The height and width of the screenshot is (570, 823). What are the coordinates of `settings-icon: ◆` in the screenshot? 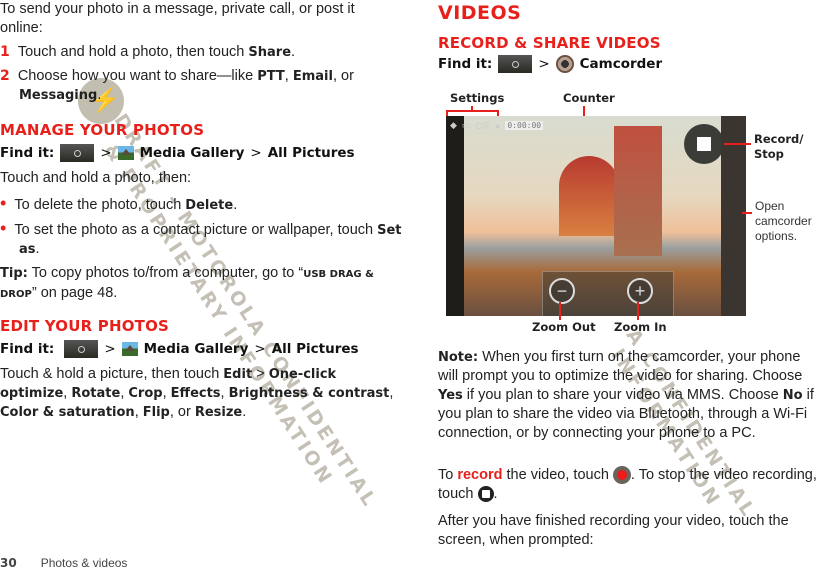 It's located at (453, 125).